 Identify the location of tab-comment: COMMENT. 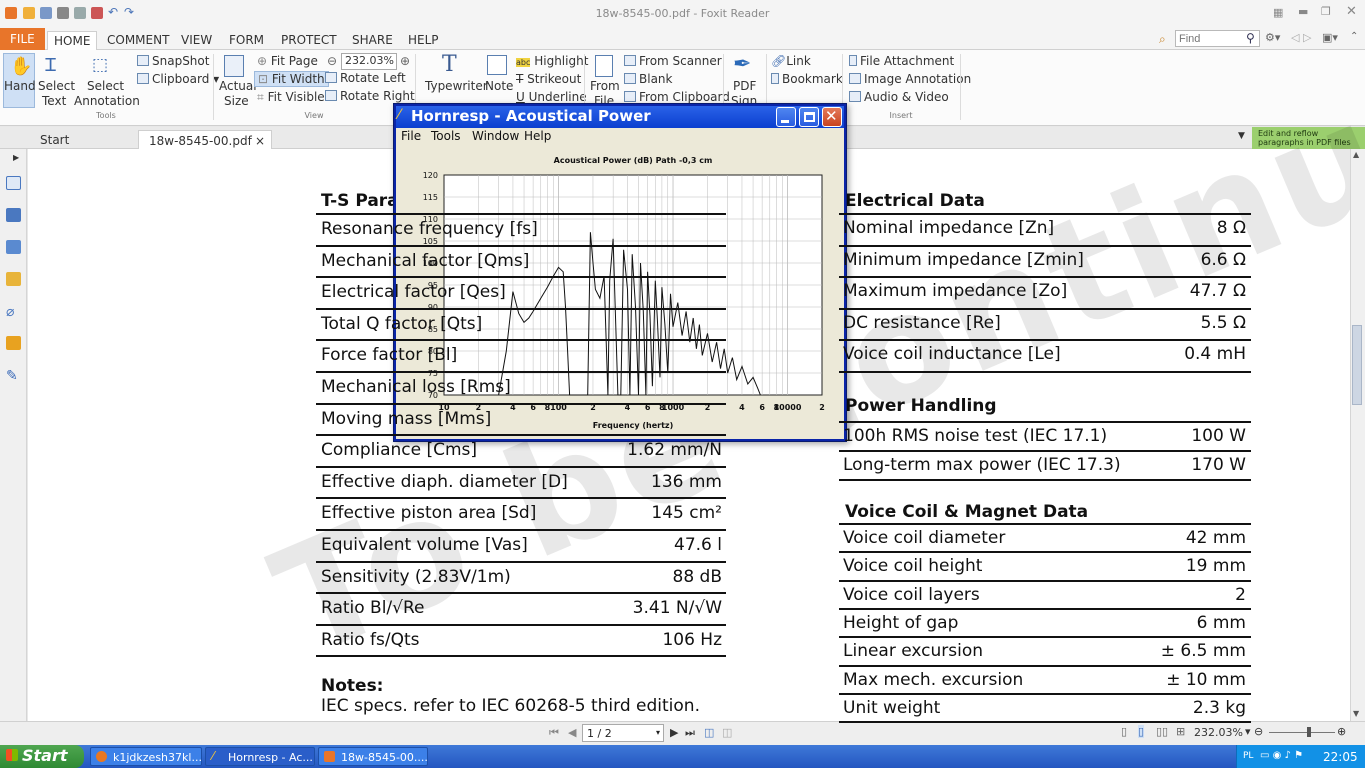
(138, 40).